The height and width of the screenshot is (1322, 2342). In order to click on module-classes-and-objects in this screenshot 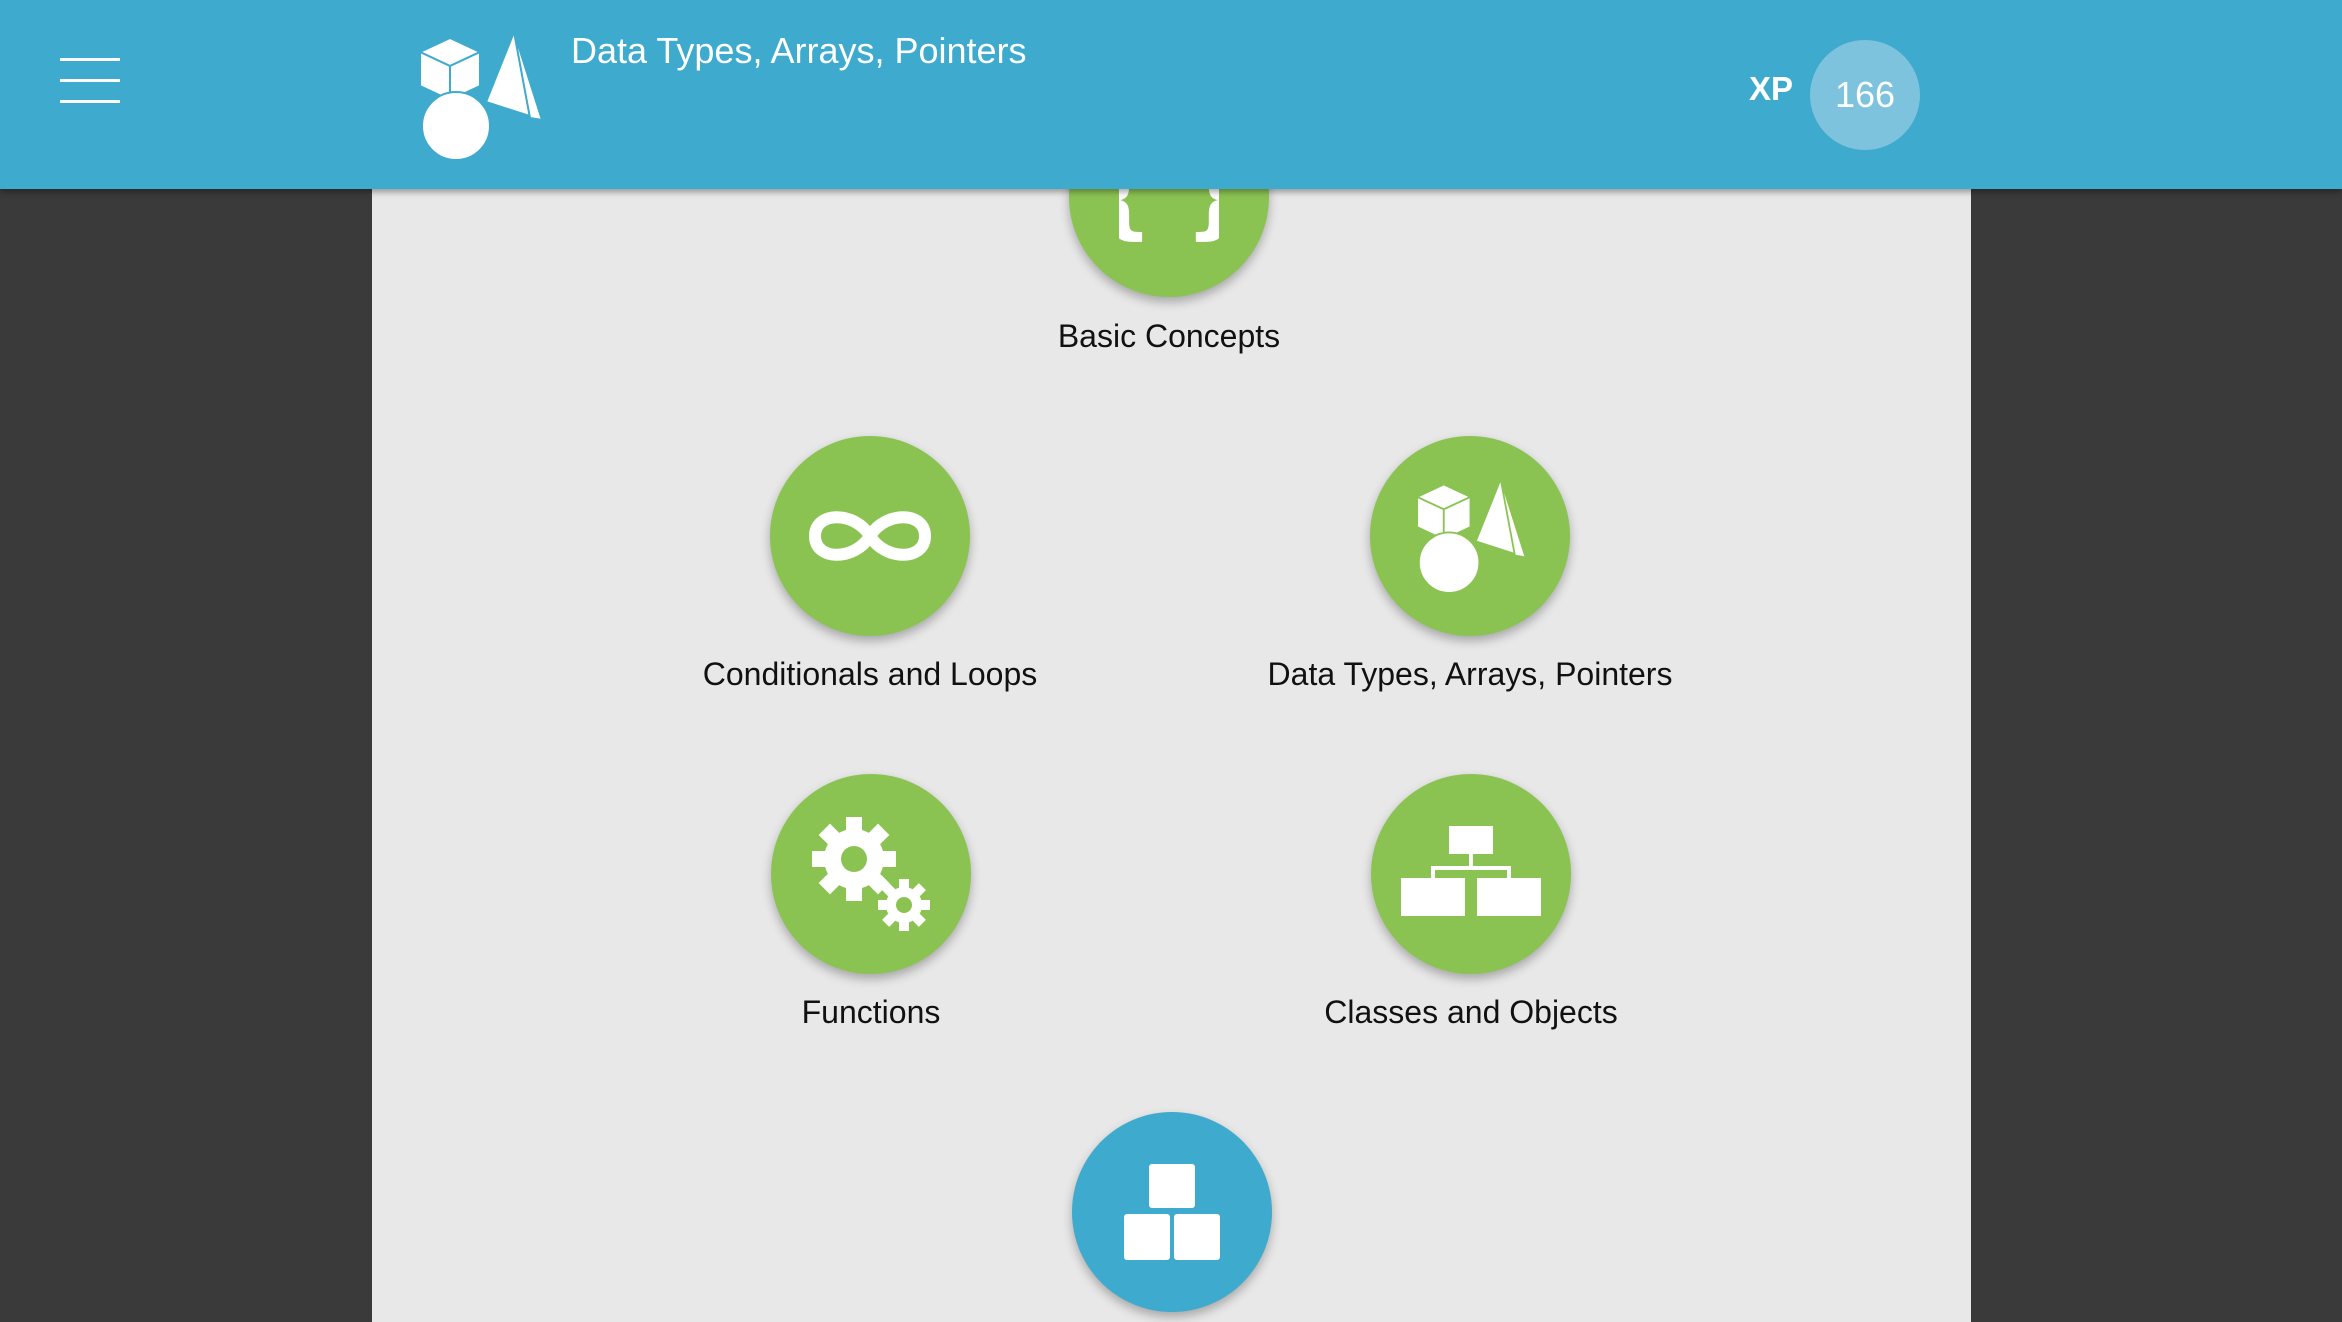, I will do `click(1471, 874)`.